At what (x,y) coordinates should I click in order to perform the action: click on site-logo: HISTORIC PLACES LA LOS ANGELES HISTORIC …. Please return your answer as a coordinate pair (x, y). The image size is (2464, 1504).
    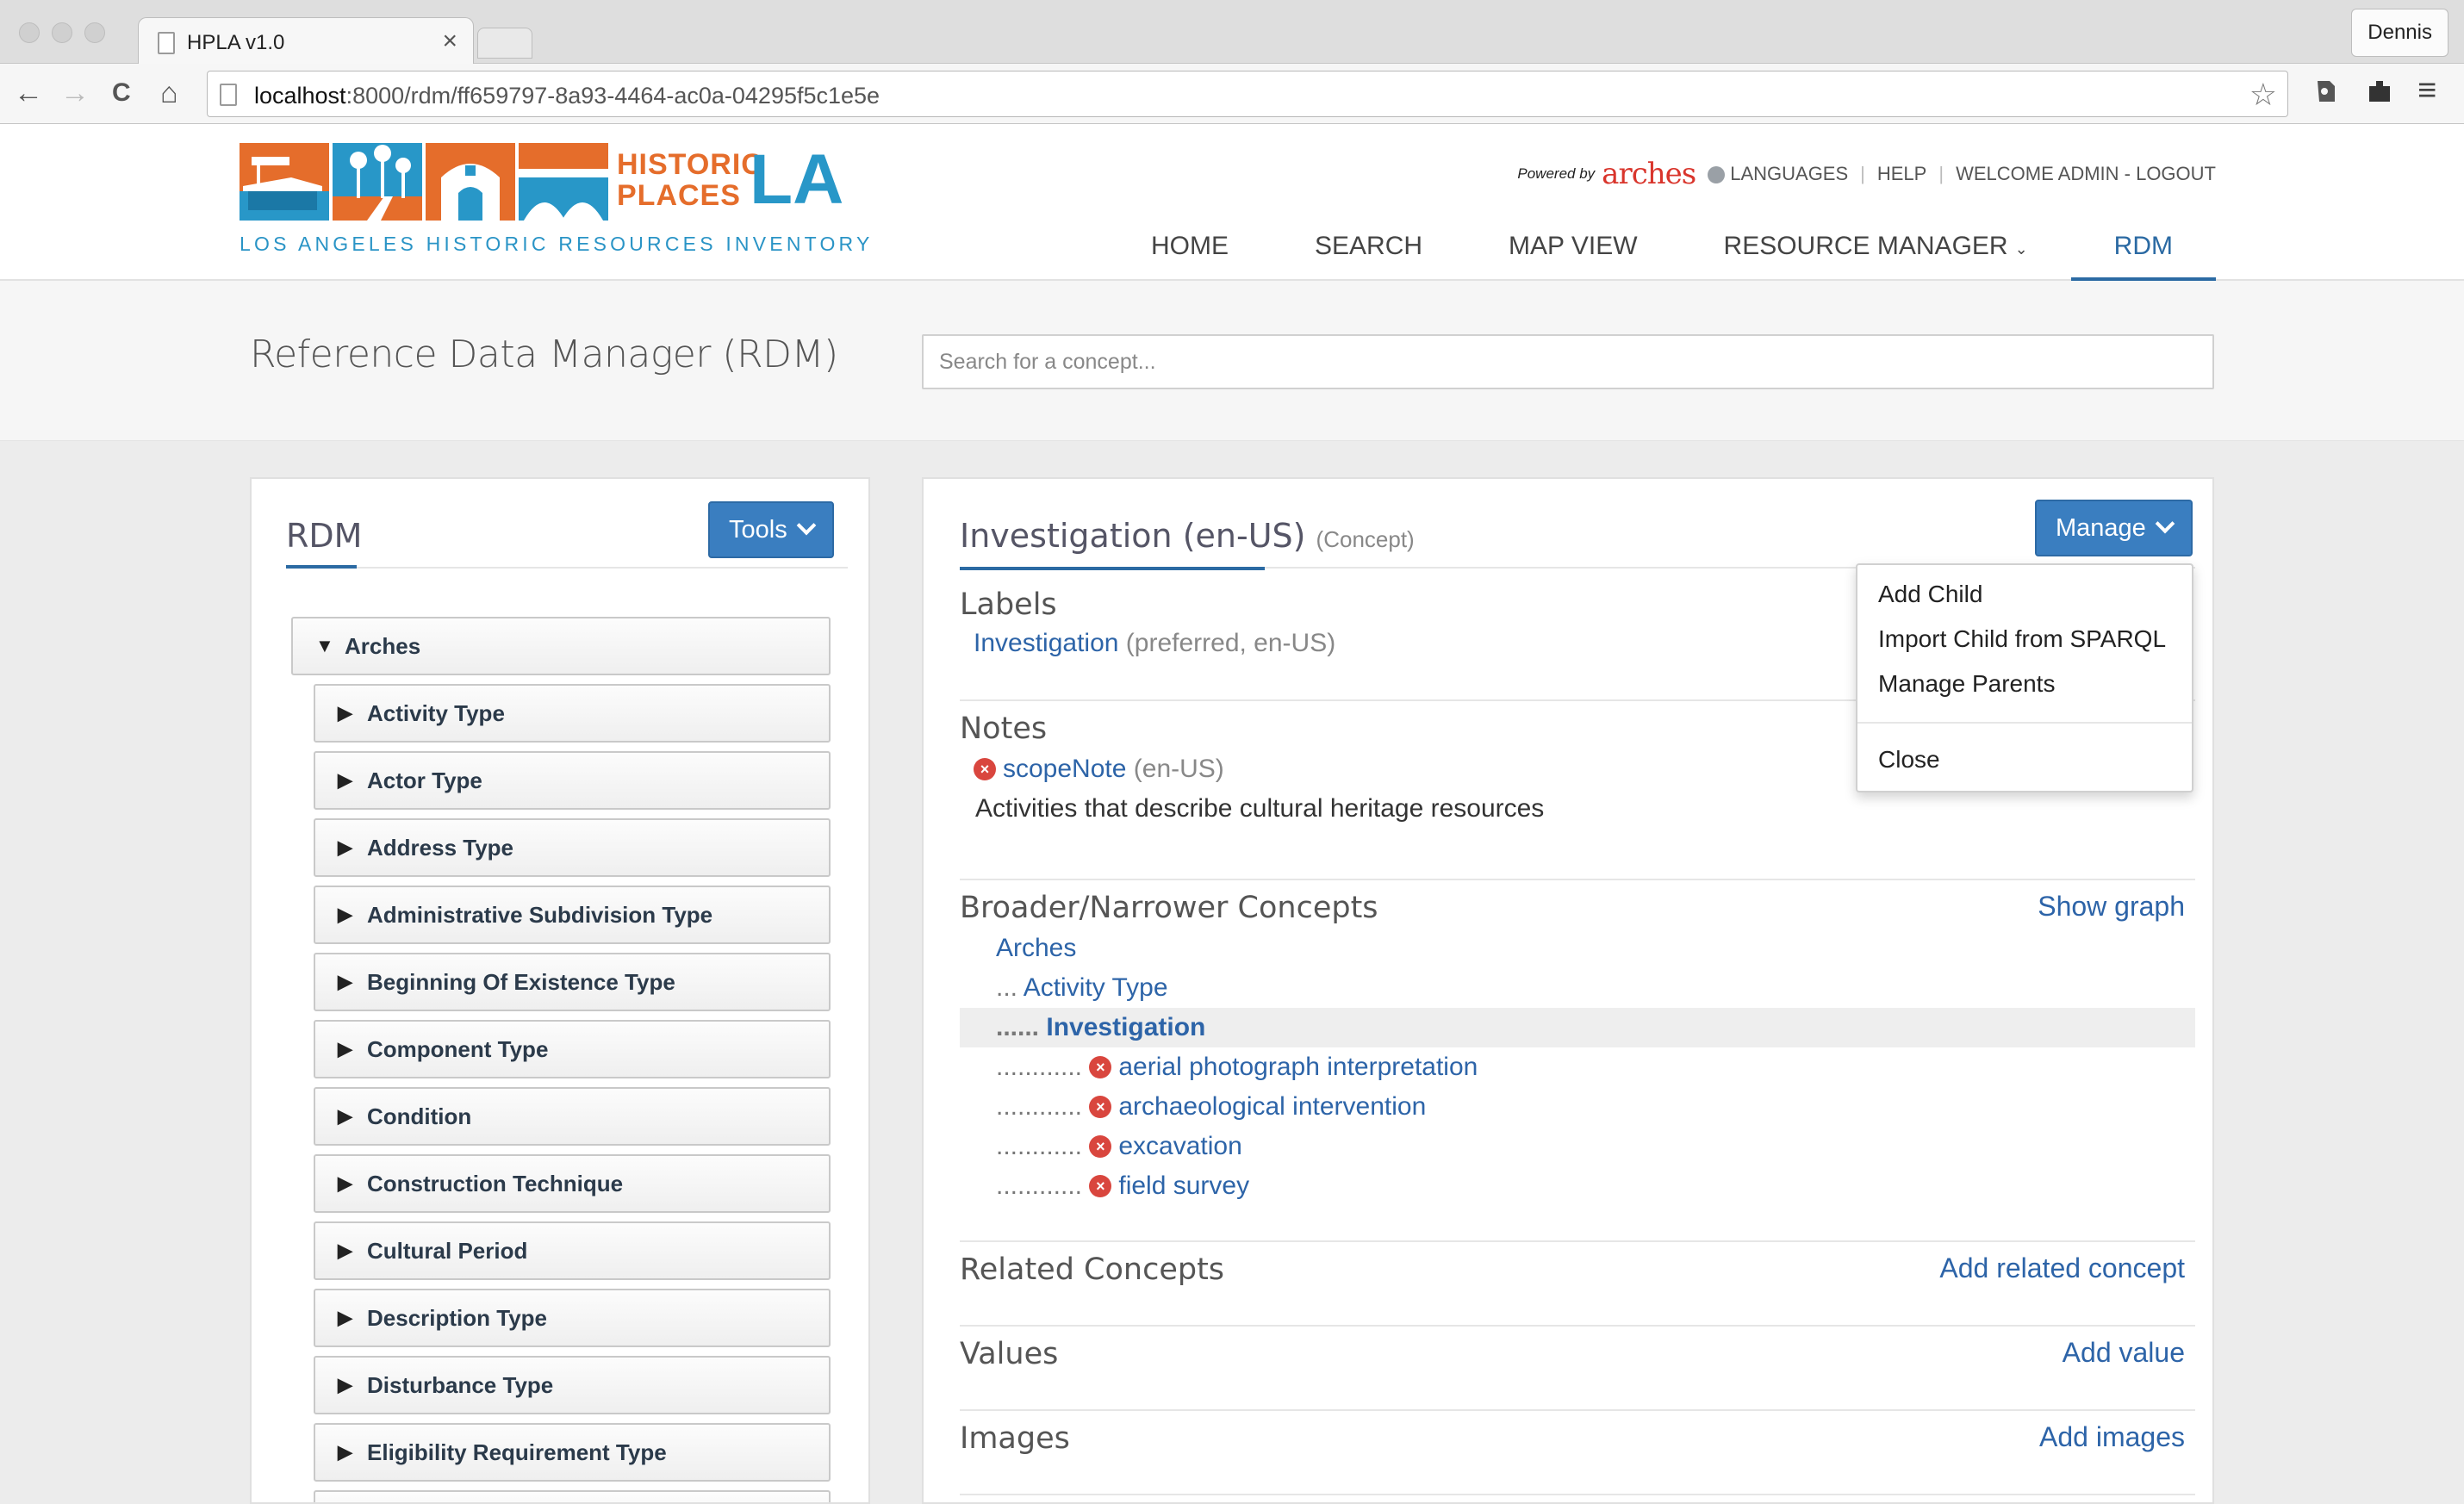
    Looking at the image, I should click on (554, 202).